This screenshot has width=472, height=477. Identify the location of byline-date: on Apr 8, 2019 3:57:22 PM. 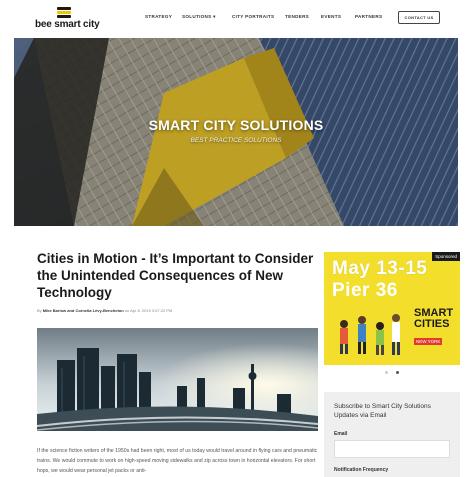
(148, 310).